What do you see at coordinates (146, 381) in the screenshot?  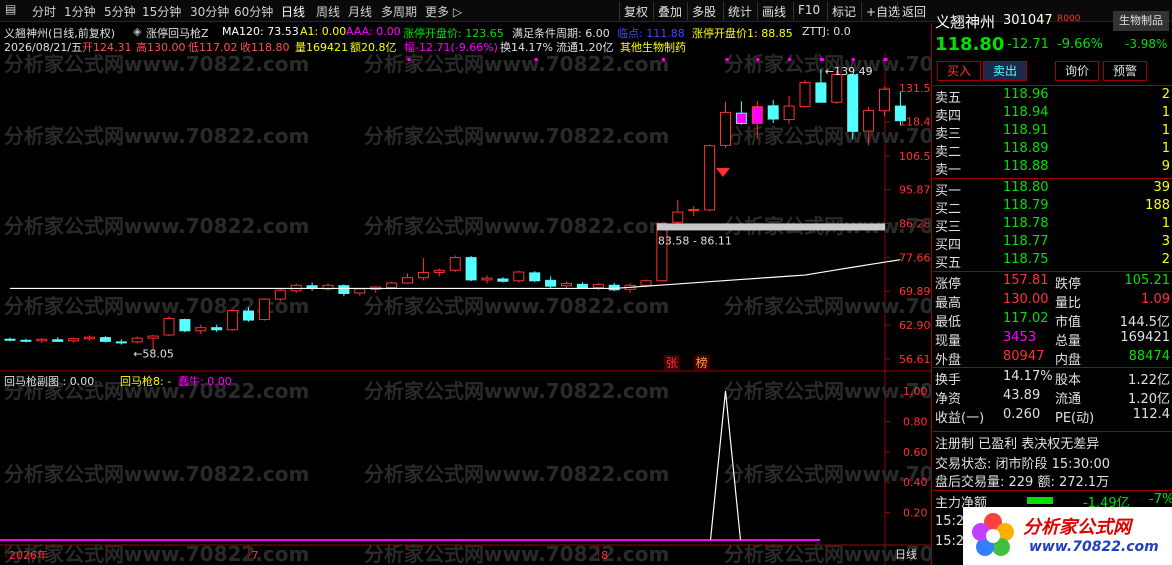 I see `sub-series-1: 回马枪8: -` at bounding box center [146, 381].